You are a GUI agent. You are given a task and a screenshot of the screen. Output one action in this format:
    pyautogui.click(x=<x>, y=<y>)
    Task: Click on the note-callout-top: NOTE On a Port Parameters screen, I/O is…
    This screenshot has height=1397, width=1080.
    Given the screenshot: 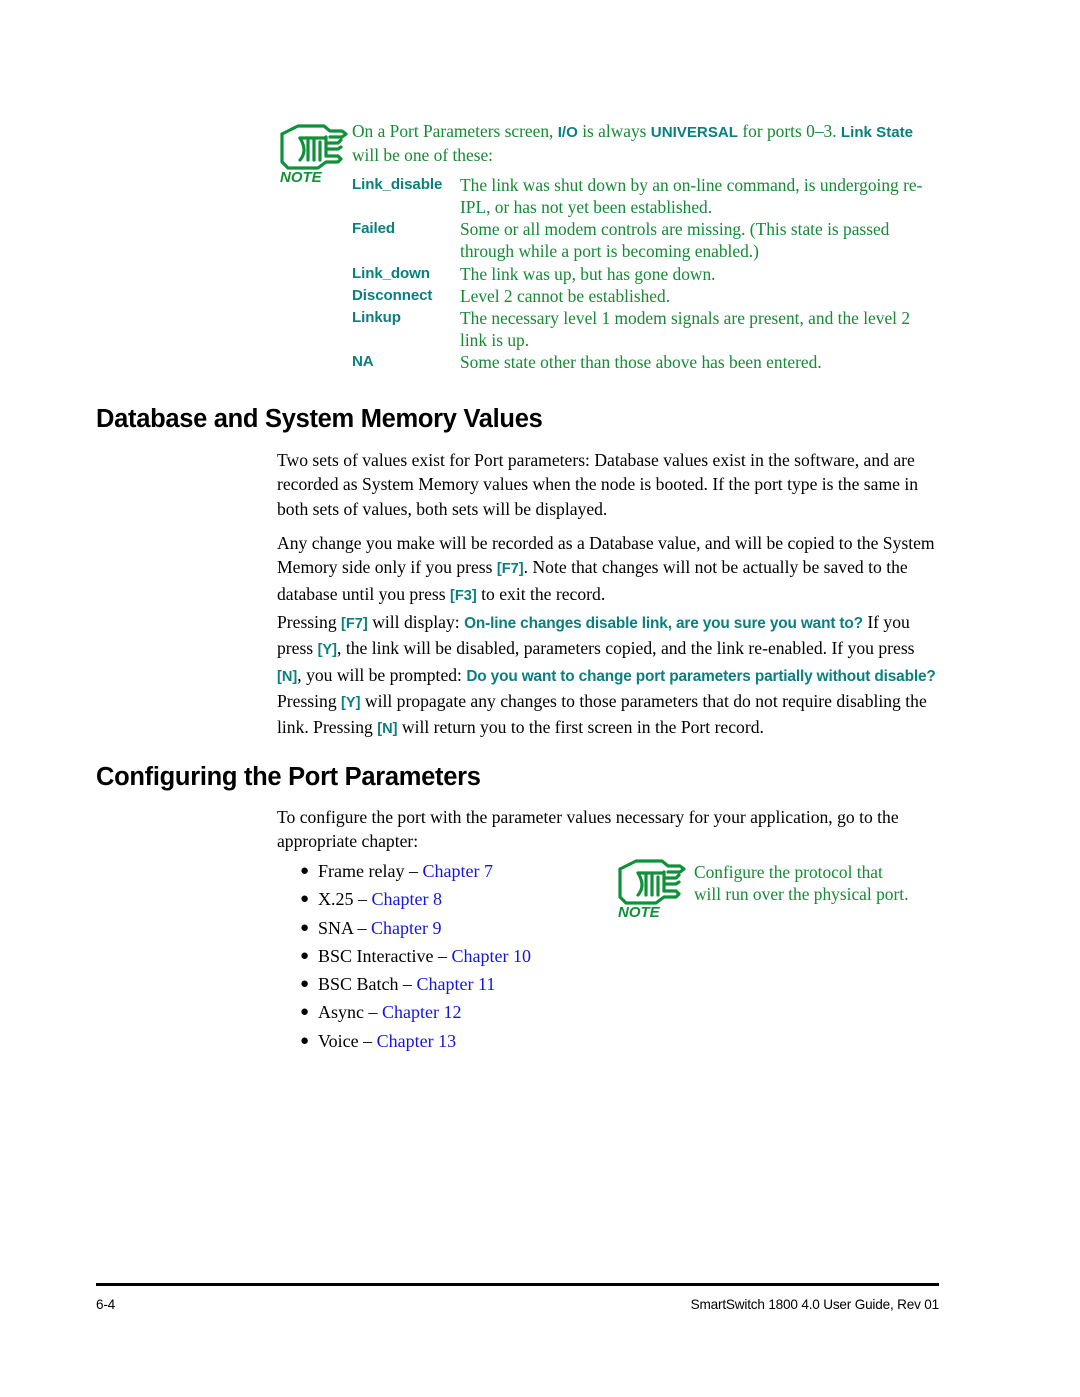 What is the action you would take?
    pyautogui.click(x=608, y=246)
    